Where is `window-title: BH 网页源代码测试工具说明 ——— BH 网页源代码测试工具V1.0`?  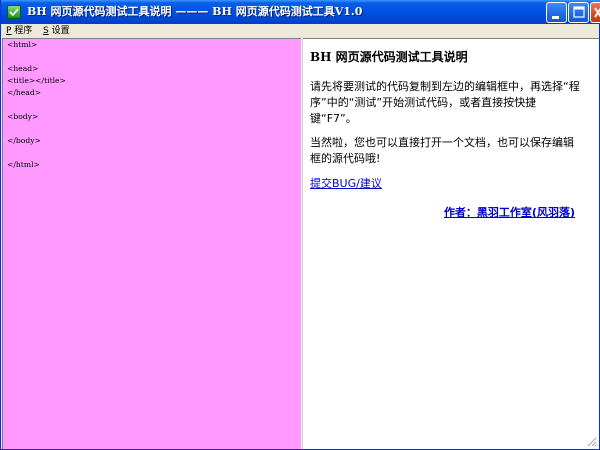 window-title: BH 网页源代码测试工具说明 ——— BH 网页源代码测试工具V1.0 is located at coordinates (195, 11).